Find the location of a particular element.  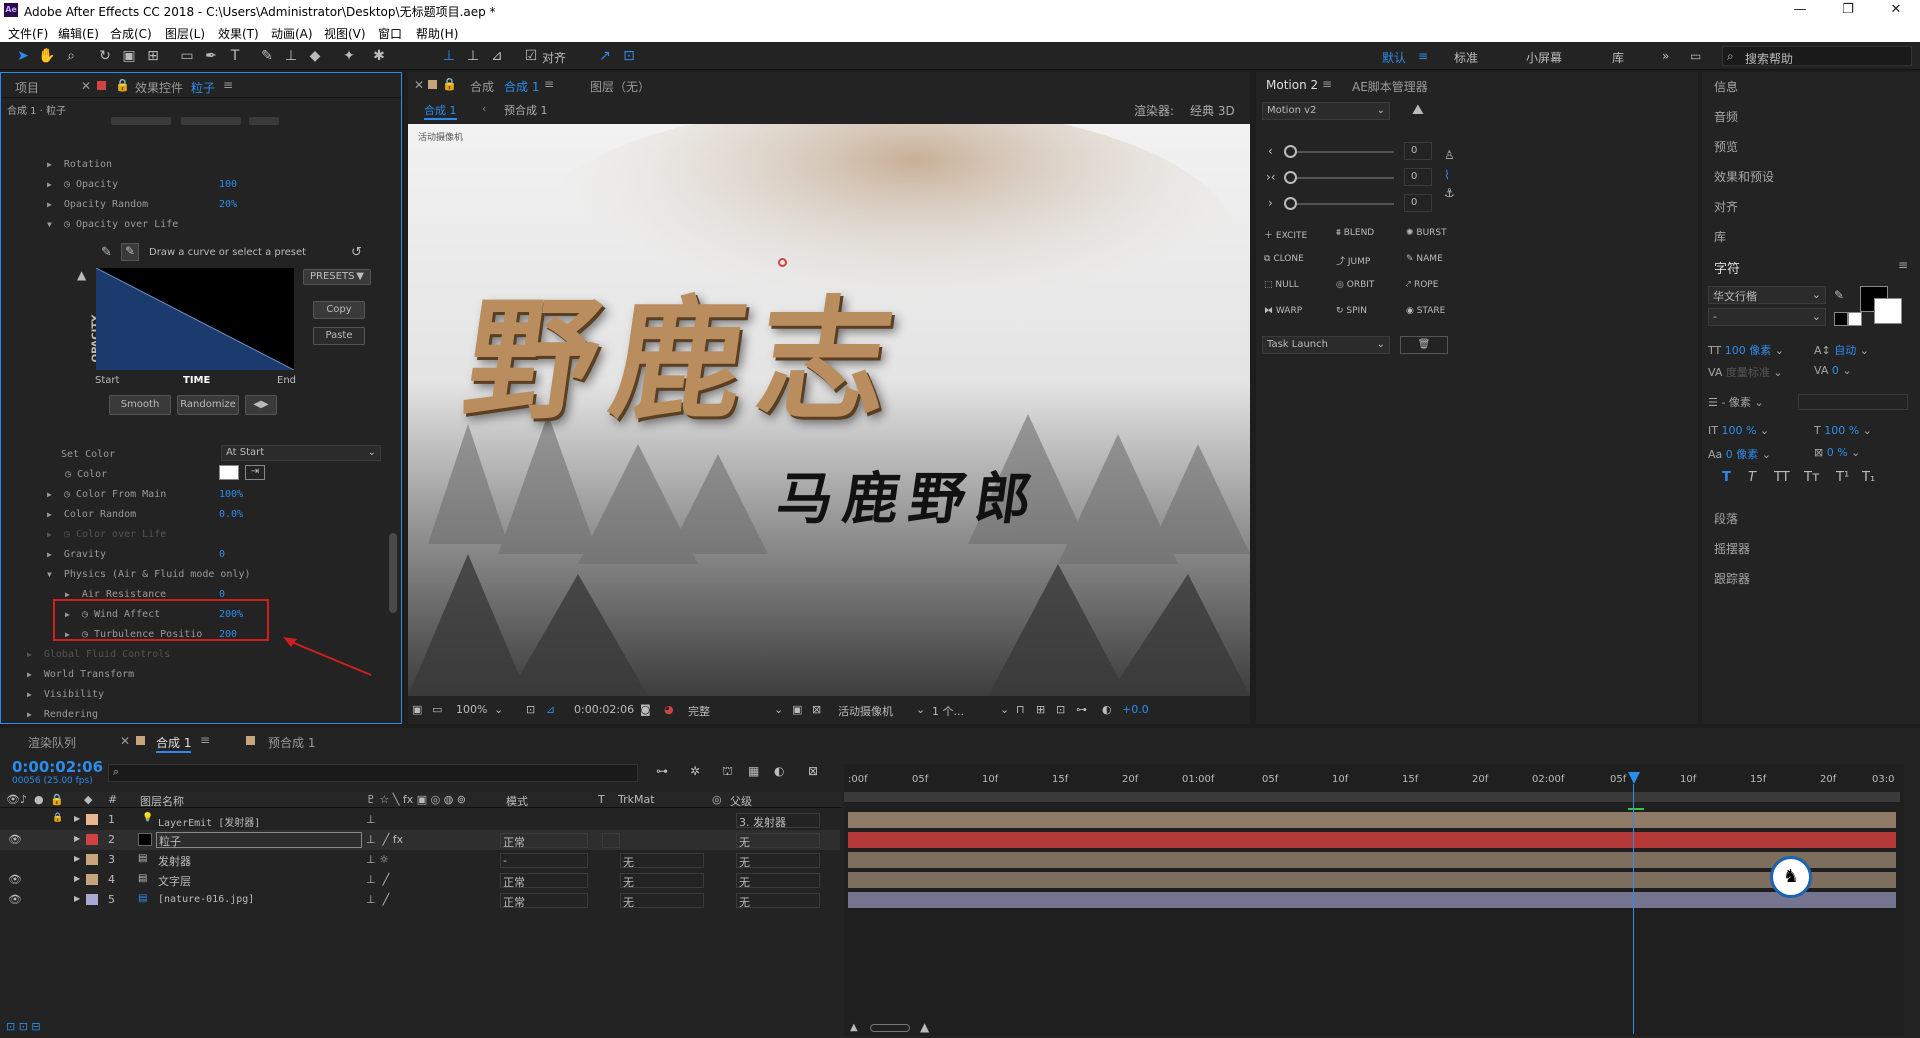

pin-icon: ♙ is located at coordinates (1449, 155).